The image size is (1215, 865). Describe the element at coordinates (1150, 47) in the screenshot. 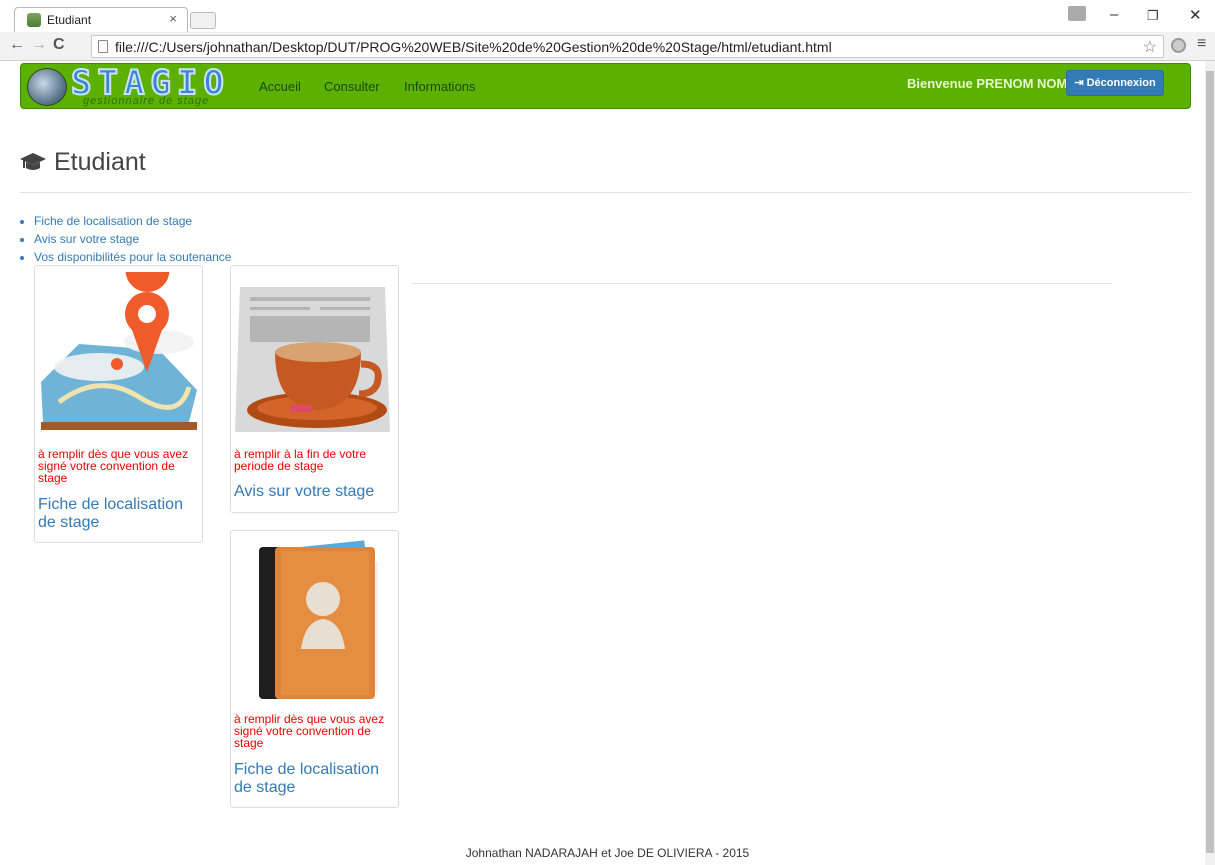

I see `bookmark-star-icon: ☆` at that location.